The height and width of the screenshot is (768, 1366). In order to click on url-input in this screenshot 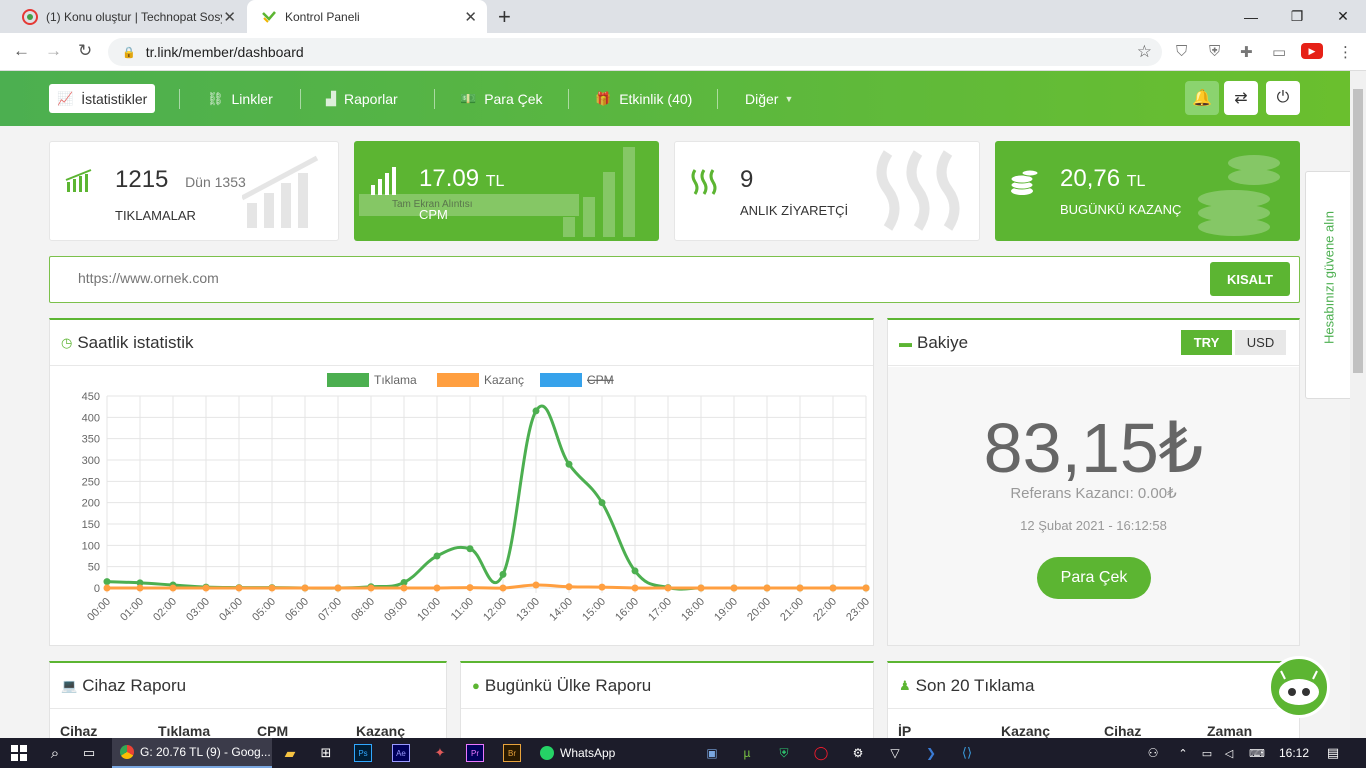, I will do `click(578, 278)`.